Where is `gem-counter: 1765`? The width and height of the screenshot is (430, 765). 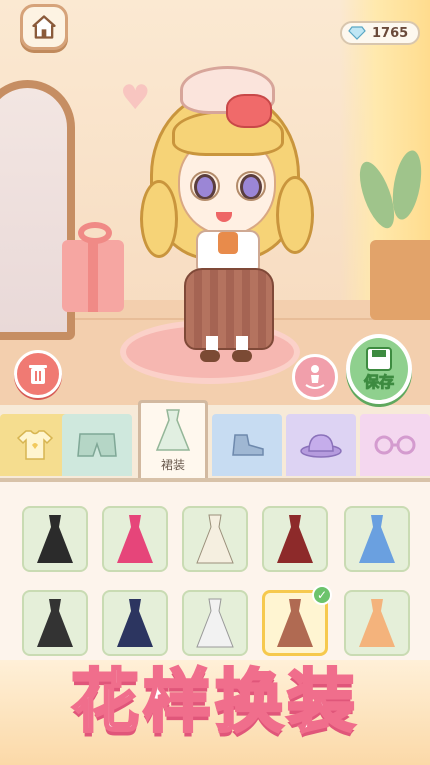
gem-counter: 1765 is located at coordinates (380, 33).